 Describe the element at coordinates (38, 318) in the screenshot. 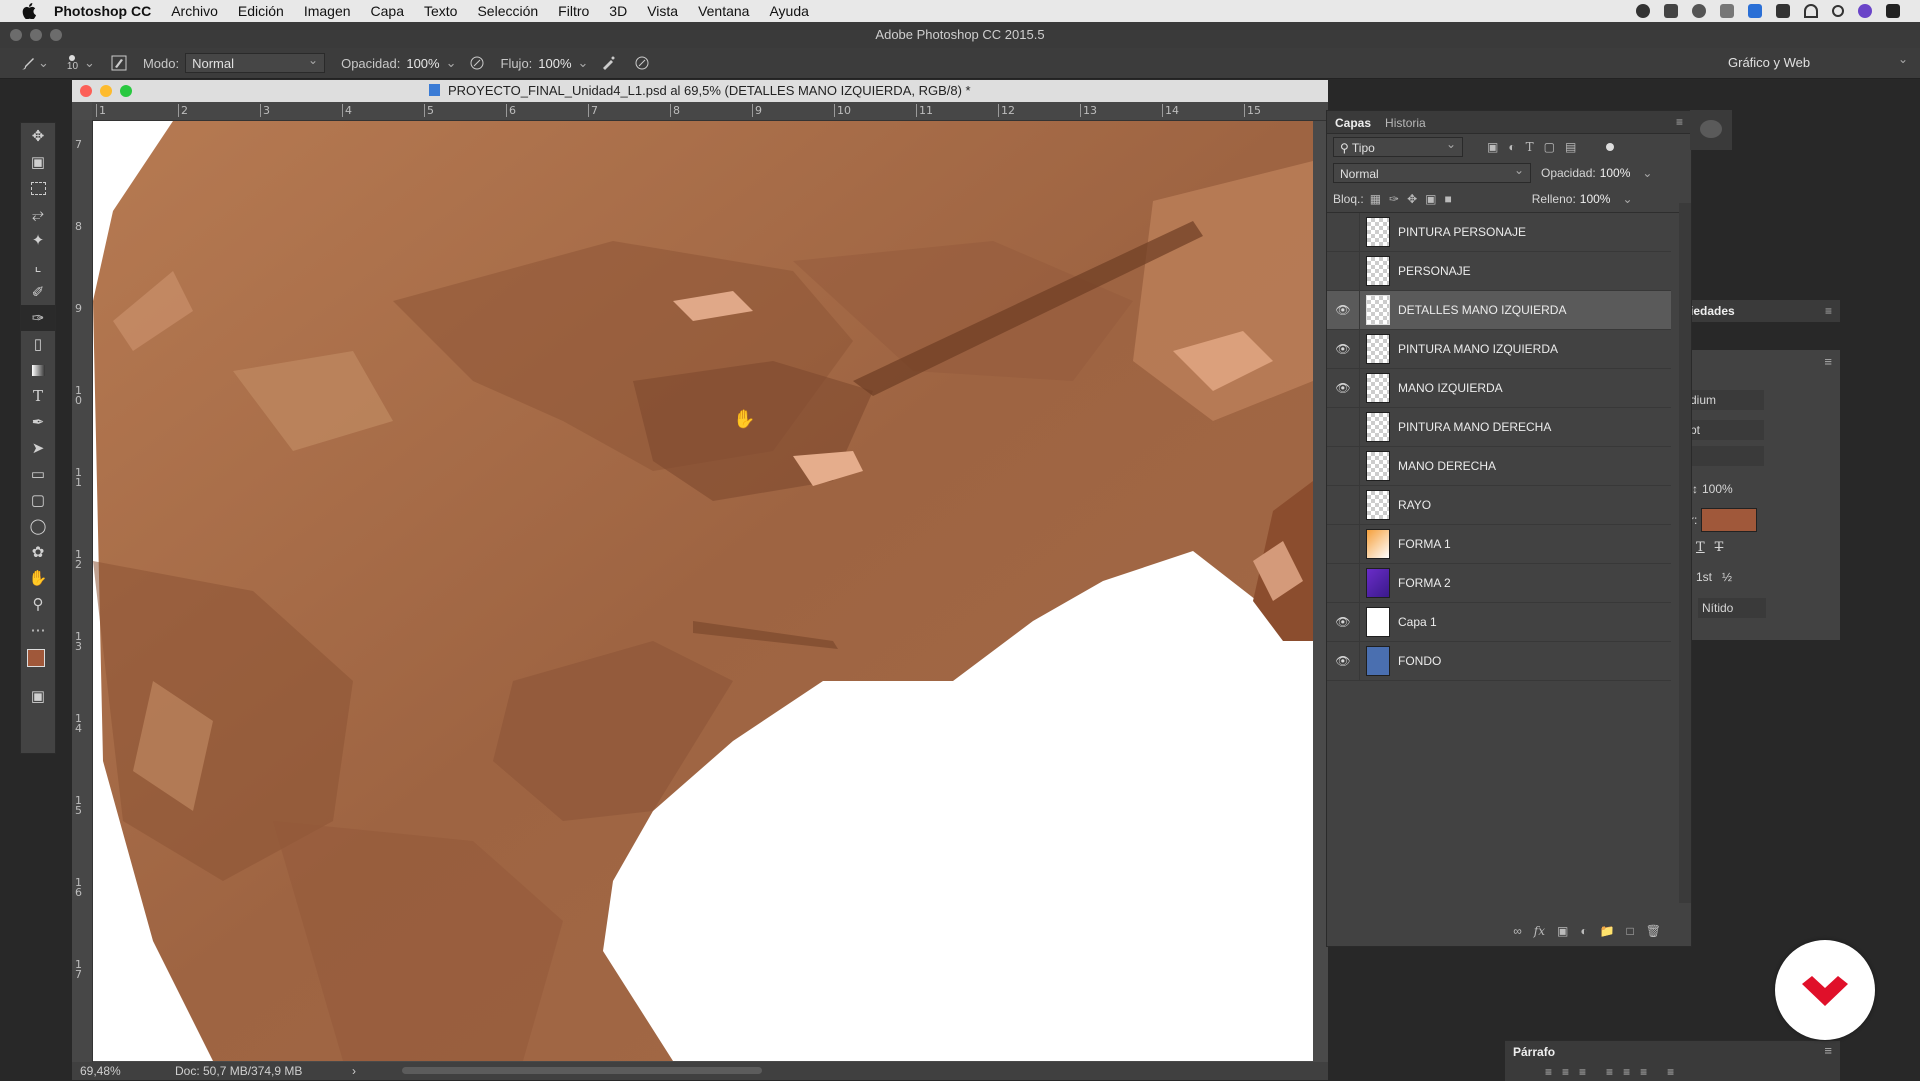

I see `tool-brush: ✑` at that location.